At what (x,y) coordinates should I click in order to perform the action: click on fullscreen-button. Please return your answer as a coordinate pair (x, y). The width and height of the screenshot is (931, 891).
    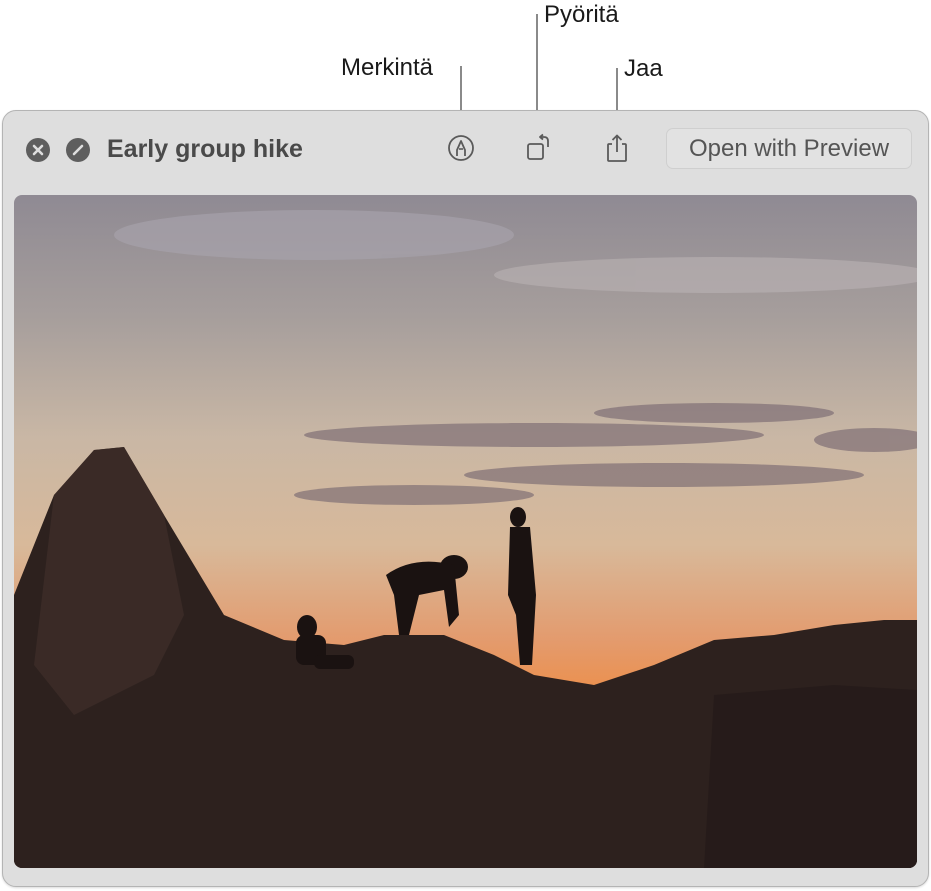
    Looking at the image, I should click on (78, 150).